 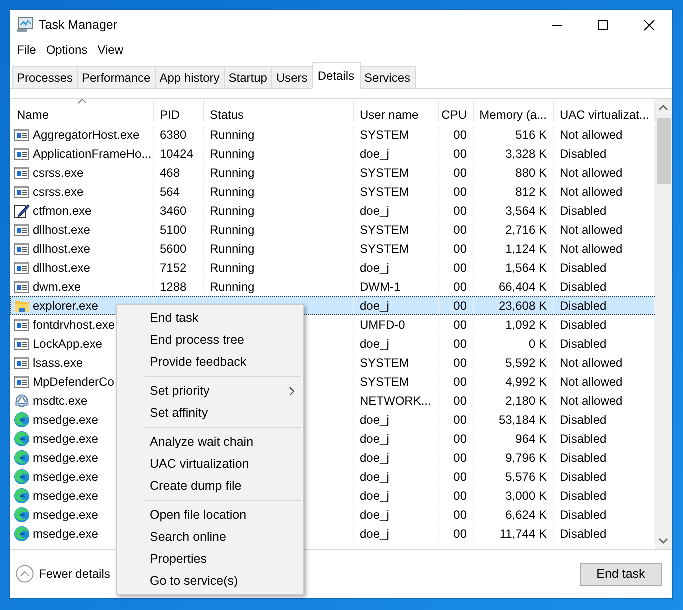 I want to click on tab: Users, so click(x=292, y=77).